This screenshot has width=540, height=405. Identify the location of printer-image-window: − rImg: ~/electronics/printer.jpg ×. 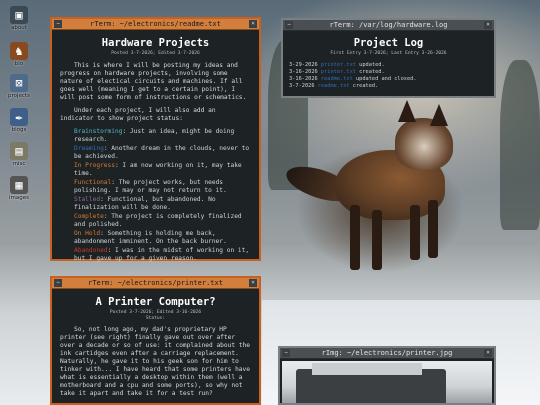
(387, 375).